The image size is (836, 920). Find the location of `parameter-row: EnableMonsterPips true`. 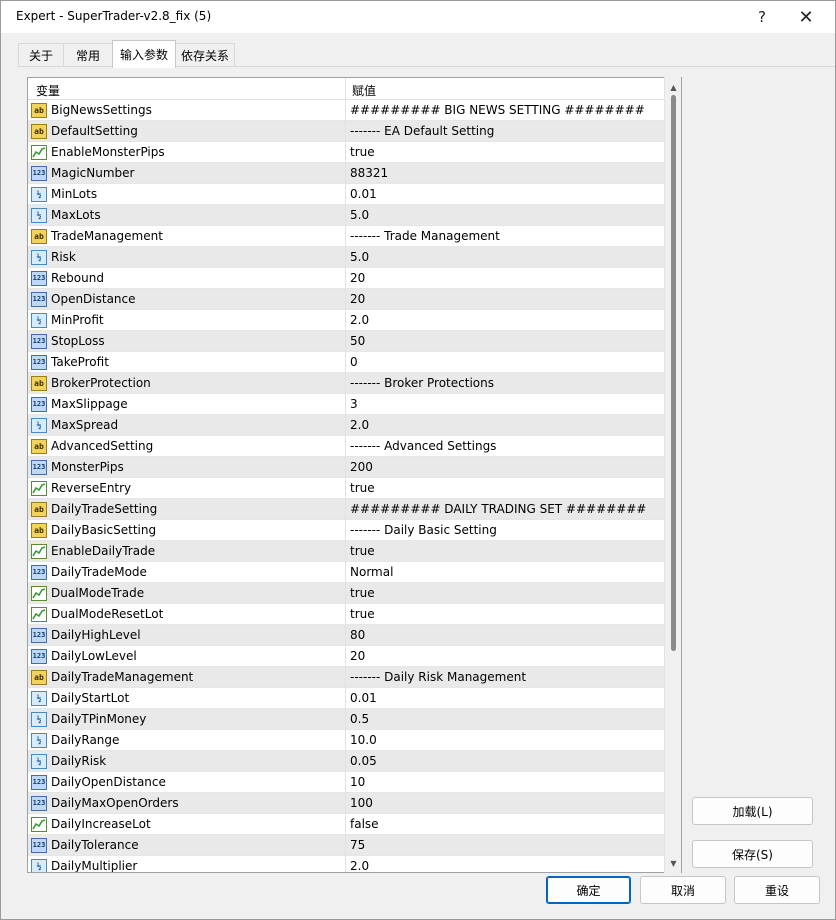

parameter-row: EnableMonsterPips true is located at coordinates (346, 152).